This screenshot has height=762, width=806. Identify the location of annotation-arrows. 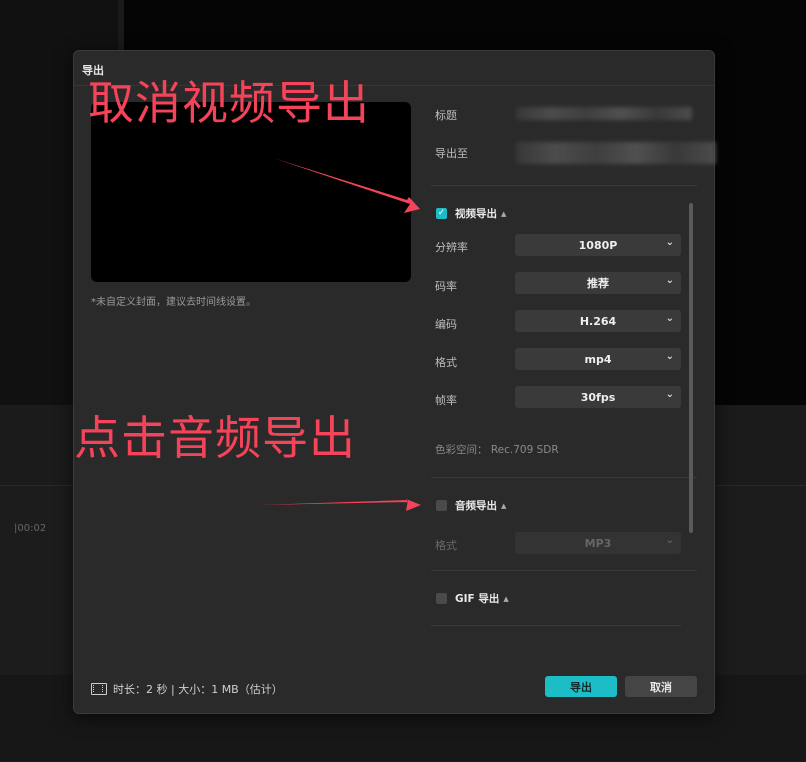
(340, 334).